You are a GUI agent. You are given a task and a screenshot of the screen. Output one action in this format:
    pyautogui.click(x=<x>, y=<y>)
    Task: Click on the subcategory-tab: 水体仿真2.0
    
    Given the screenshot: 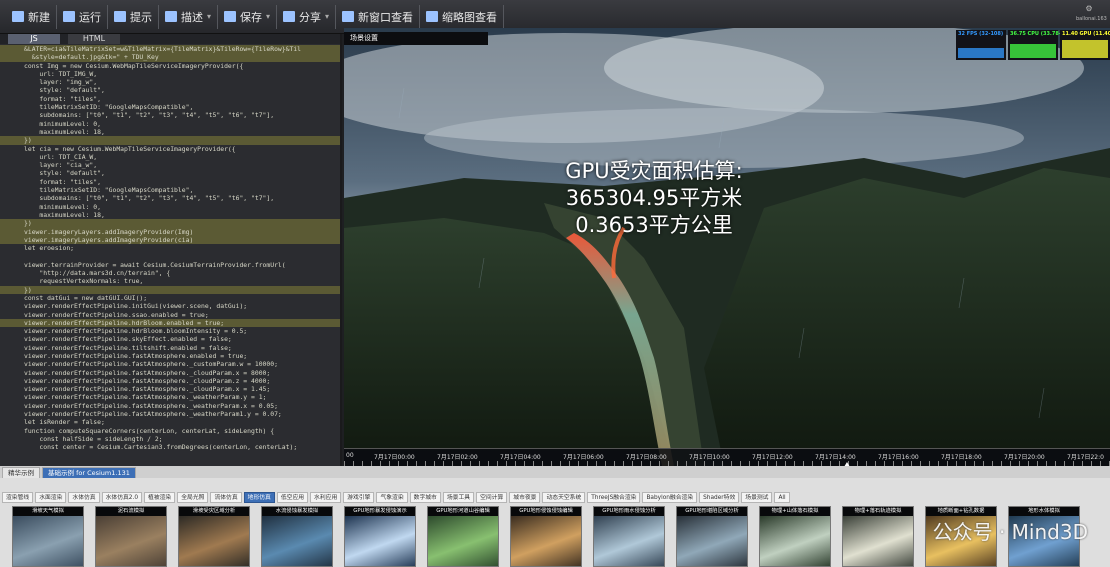 What is the action you would take?
    pyautogui.click(x=122, y=497)
    